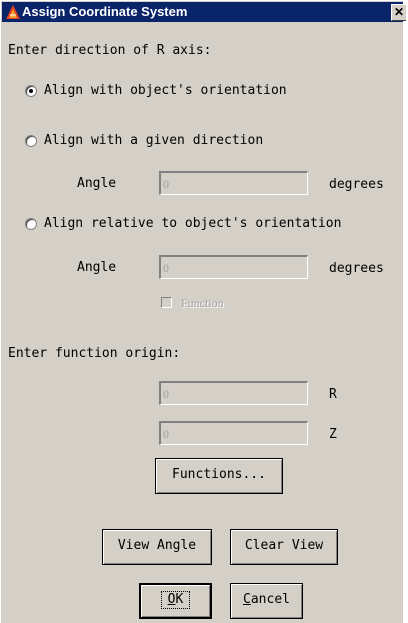 The height and width of the screenshot is (623, 408). I want to click on close-button: ✕, so click(398, 12).